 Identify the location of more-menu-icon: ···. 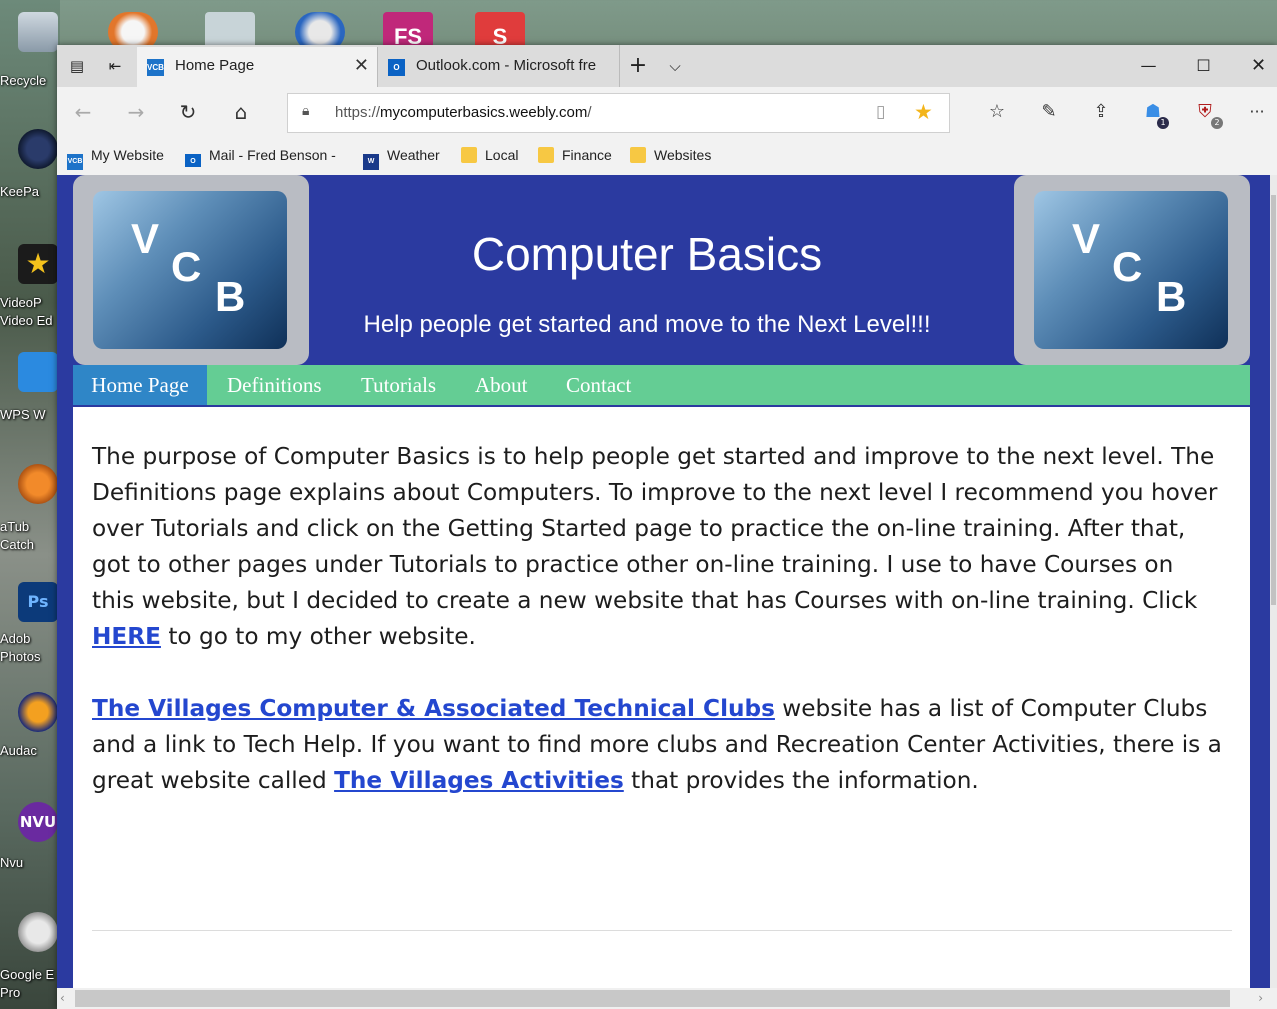
(1257, 112).